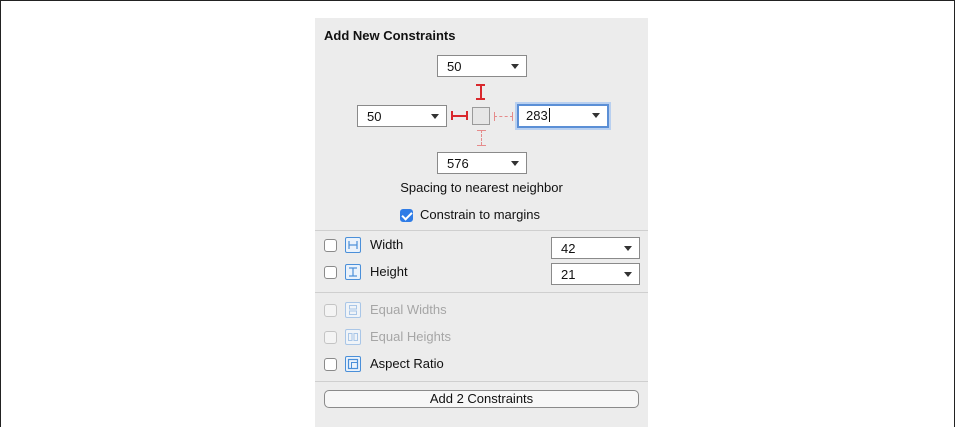  Describe the element at coordinates (568, 248) in the screenshot. I see `width-value: 42` at that location.